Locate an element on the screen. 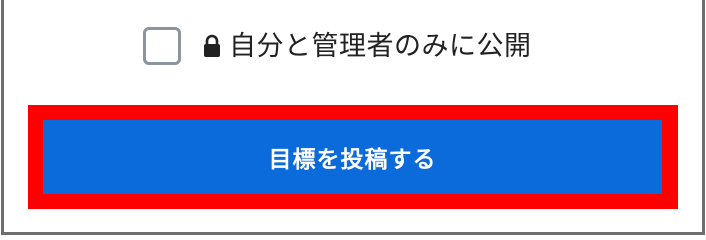 This screenshot has height=240, width=706. lock-icon is located at coordinates (212, 46).